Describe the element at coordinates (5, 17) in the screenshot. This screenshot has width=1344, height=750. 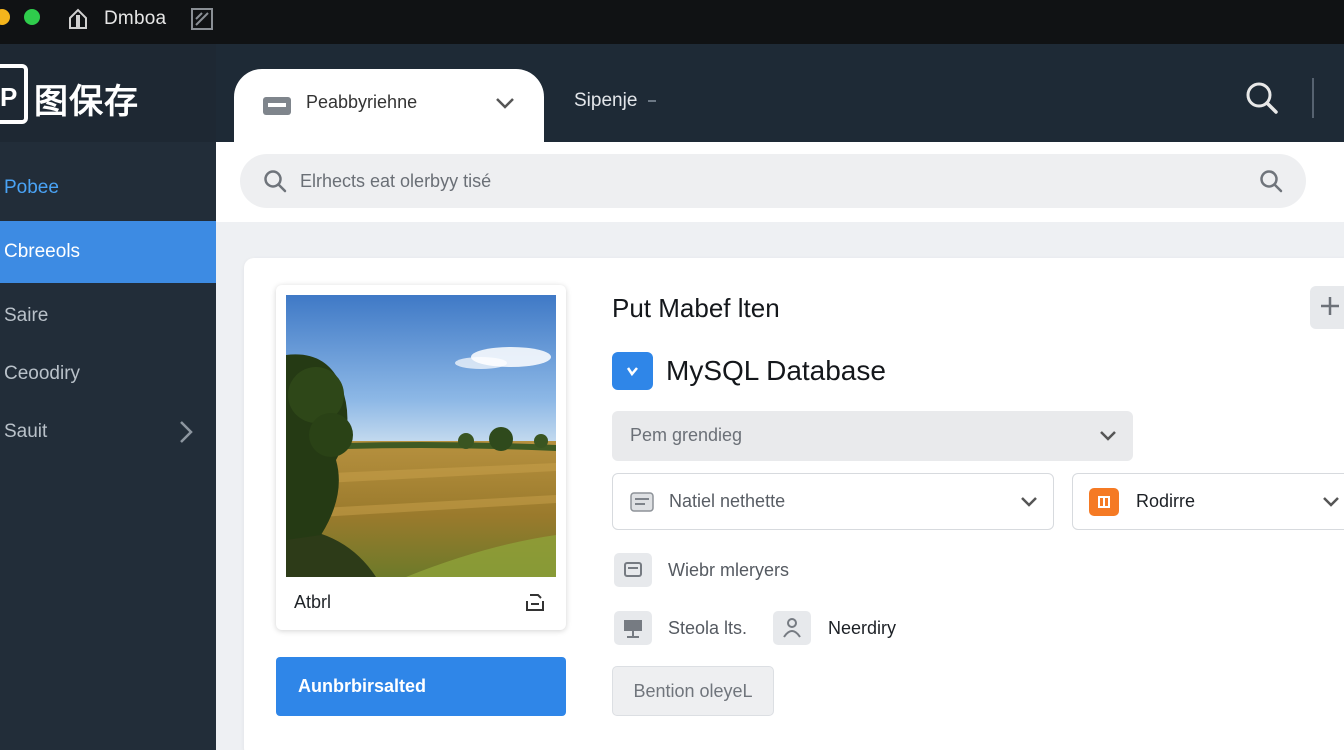
I see `minimize-window-button` at that location.